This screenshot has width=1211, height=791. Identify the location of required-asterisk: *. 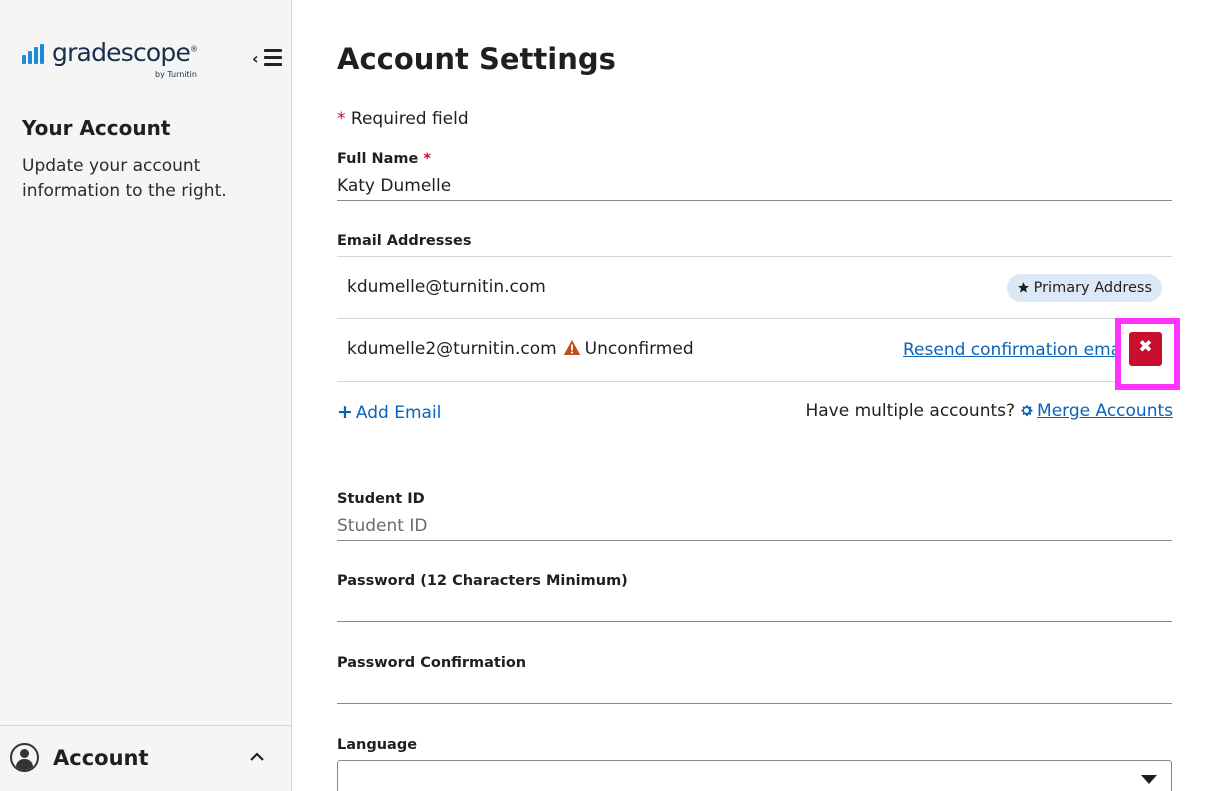
(341, 119).